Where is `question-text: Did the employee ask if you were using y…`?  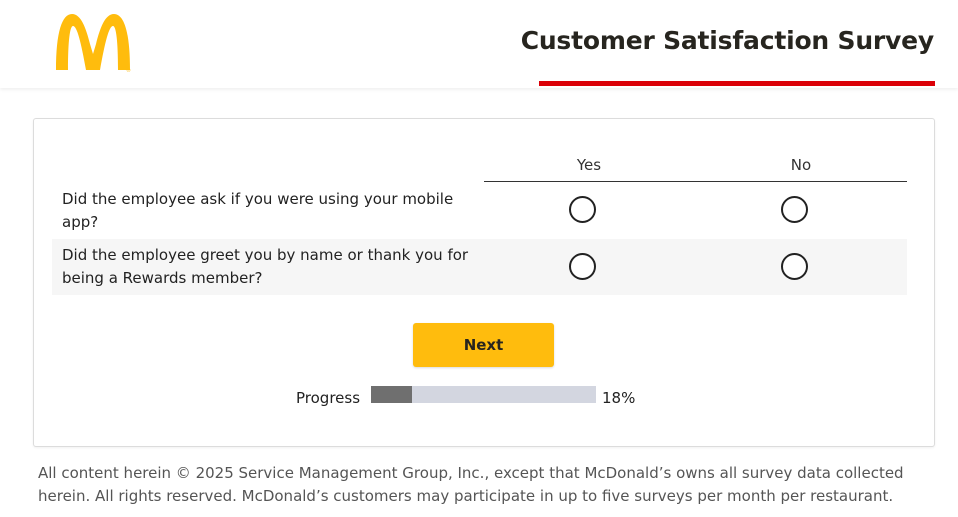 question-text: Did the employee ask if you were using y… is located at coordinates (258, 210).